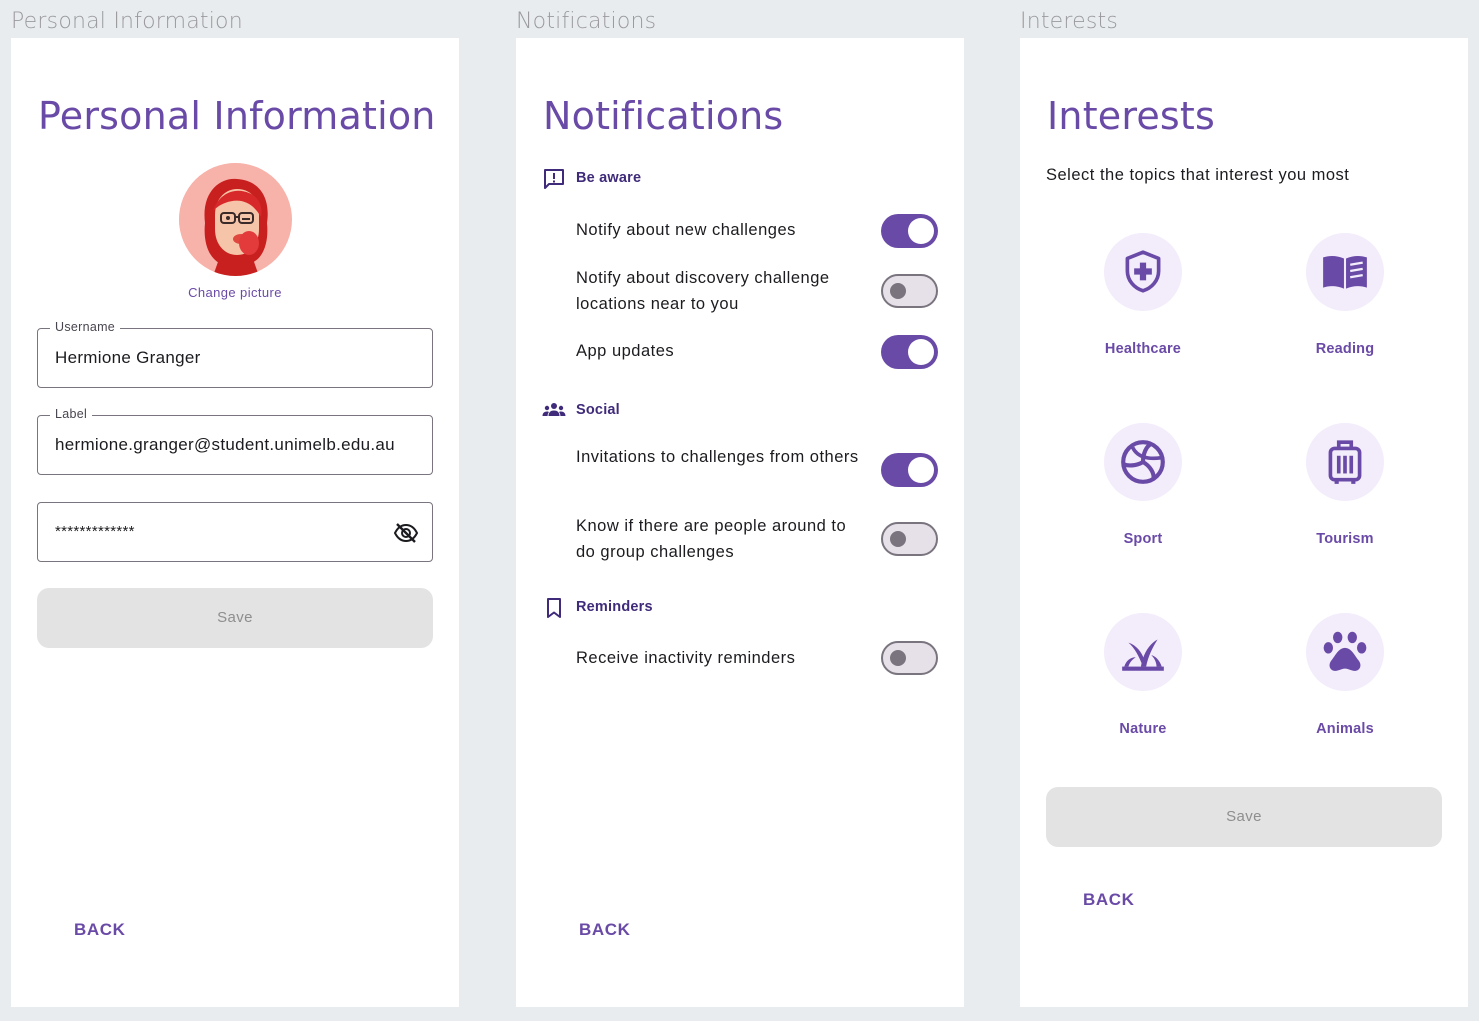 This screenshot has height=1021, width=1479. Describe the element at coordinates (1143, 729) in the screenshot. I see `interest-label: Nature` at that location.